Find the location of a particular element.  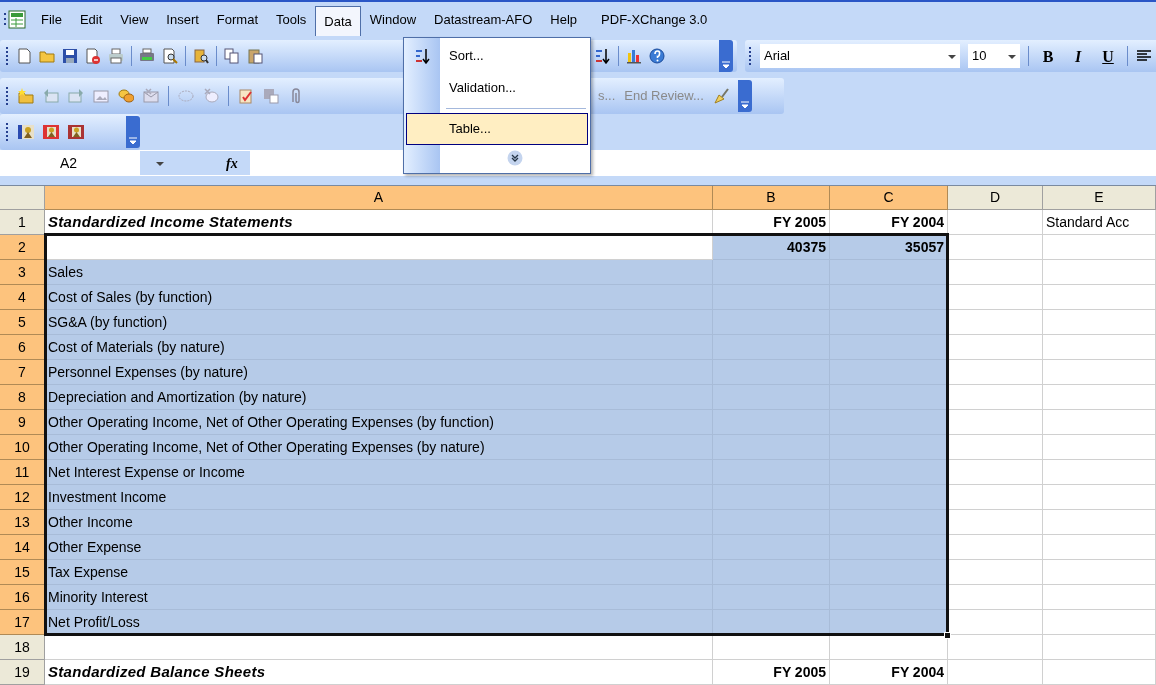

row-header: 2 is located at coordinates (22, 247).